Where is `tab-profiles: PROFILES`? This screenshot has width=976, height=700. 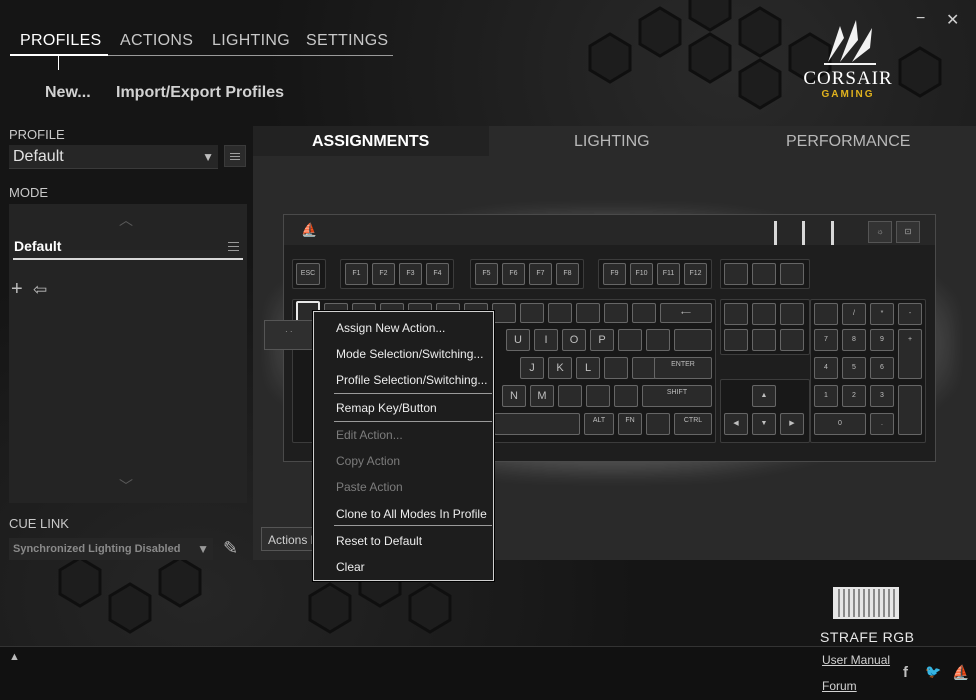 tab-profiles: PROFILES is located at coordinates (61, 41).